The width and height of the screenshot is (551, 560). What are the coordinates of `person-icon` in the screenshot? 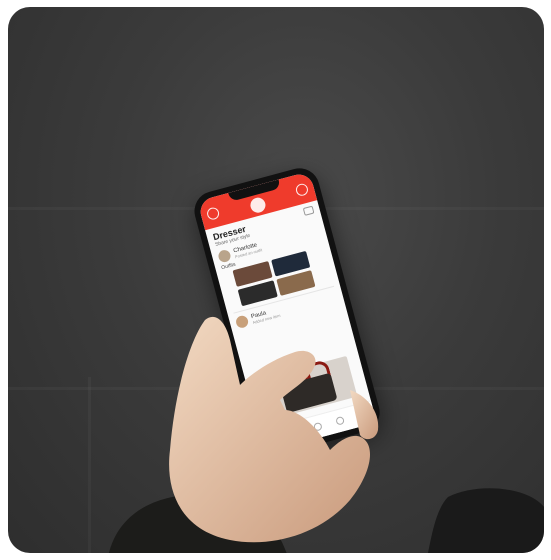 It's located at (213, 213).